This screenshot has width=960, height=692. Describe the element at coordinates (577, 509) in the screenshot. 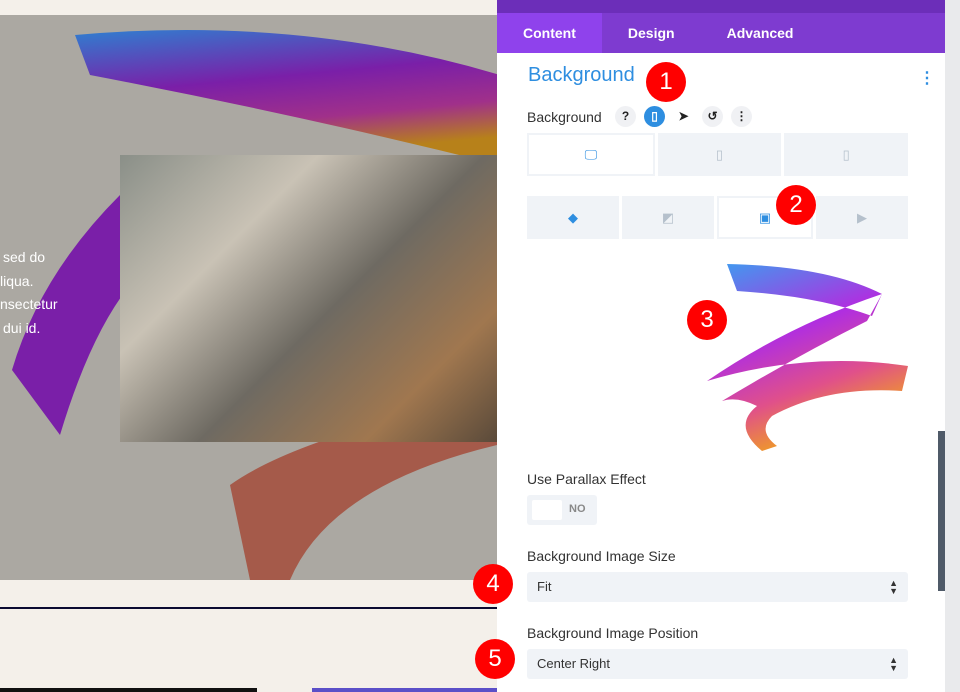

I see `toggle-value: NO` at that location.